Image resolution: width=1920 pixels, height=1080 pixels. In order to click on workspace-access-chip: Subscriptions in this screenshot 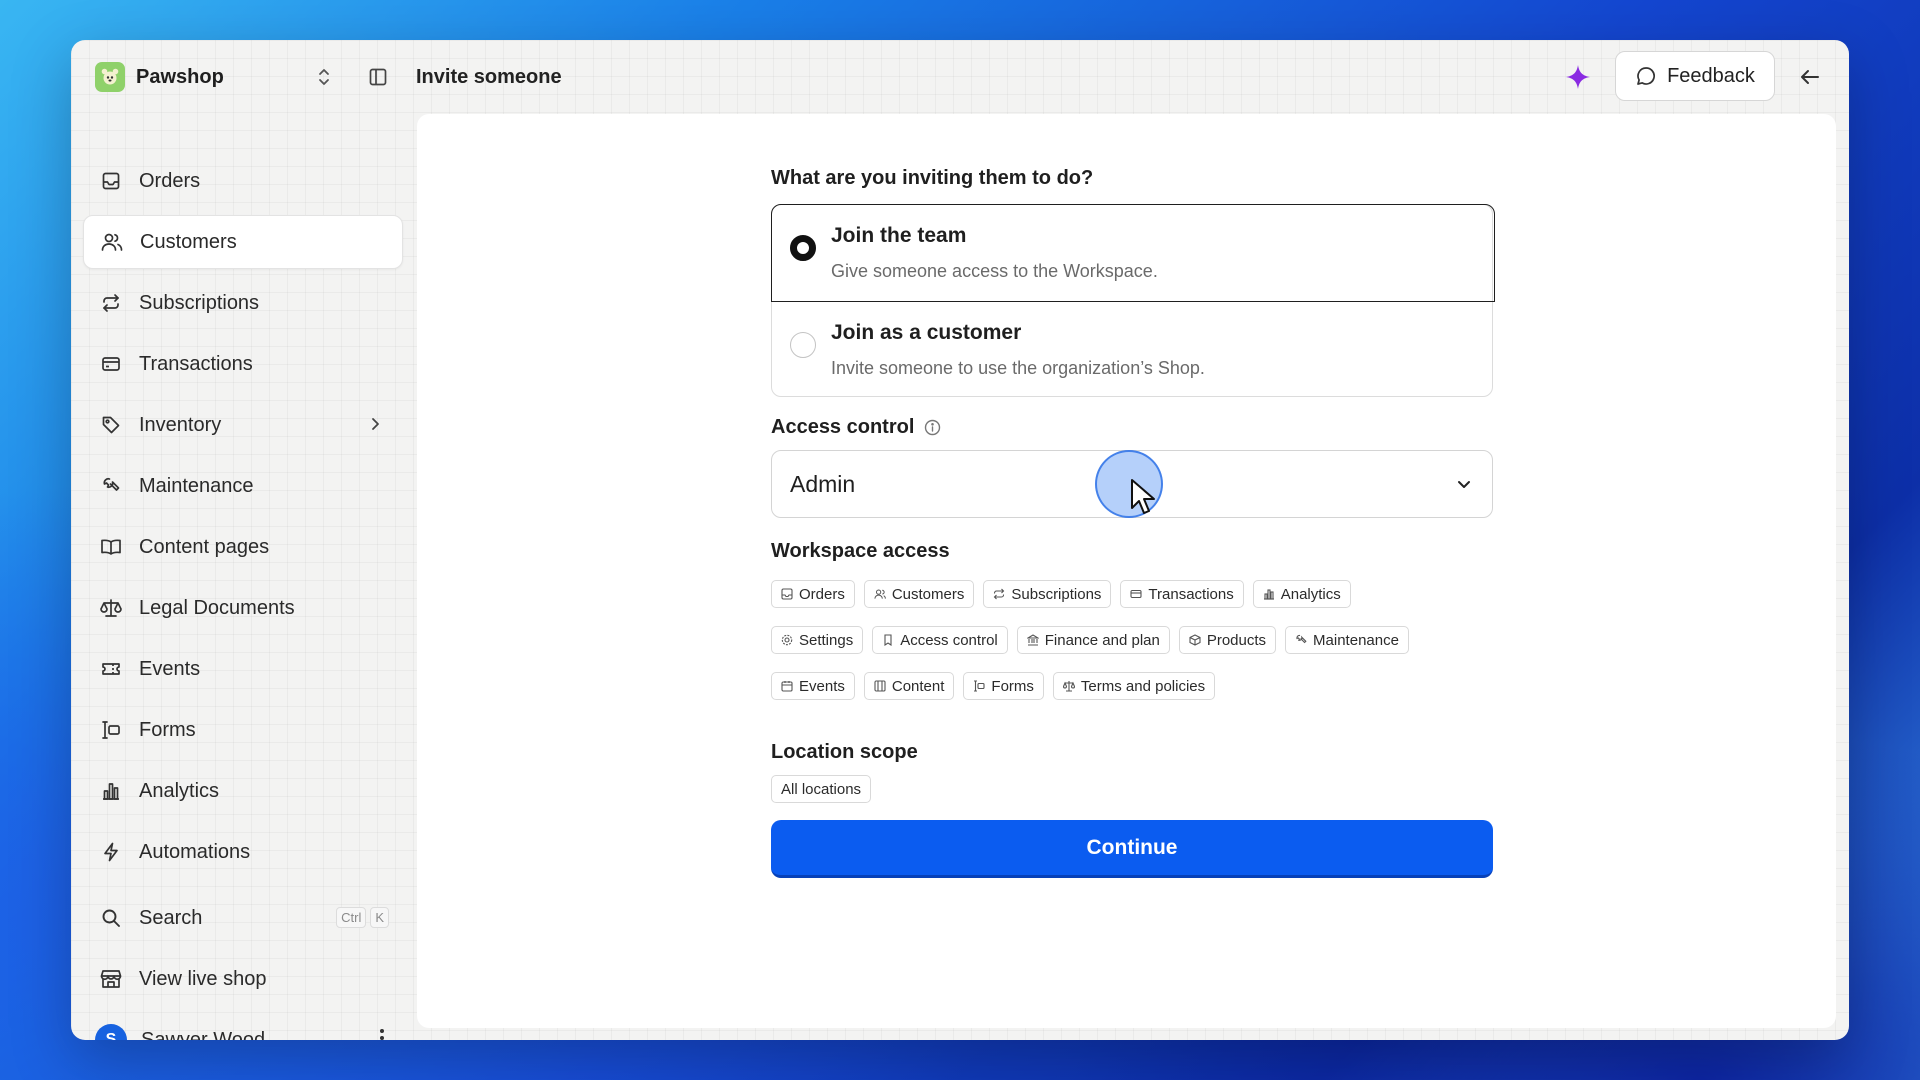, I will do `click(1047, 594)`.